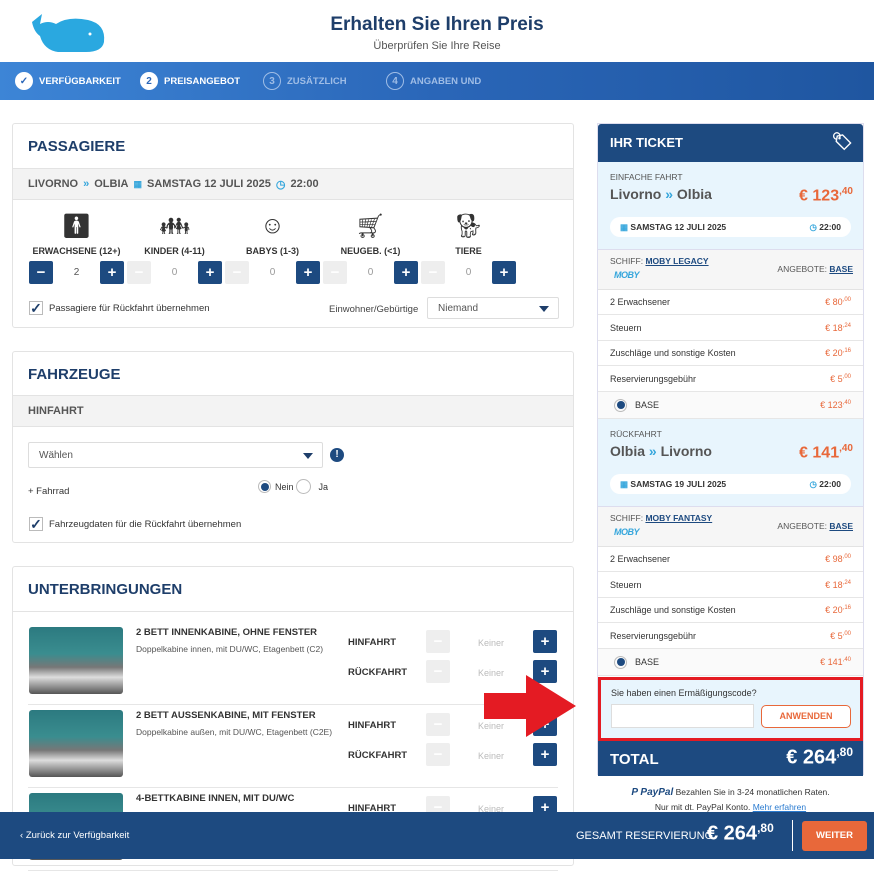 Image resolution: width=874 pixels, height=871 pixels. Describe the element at coordinates (730, 405) in the screenshot. I see `offer-option: BASE € 123,40` at that location.